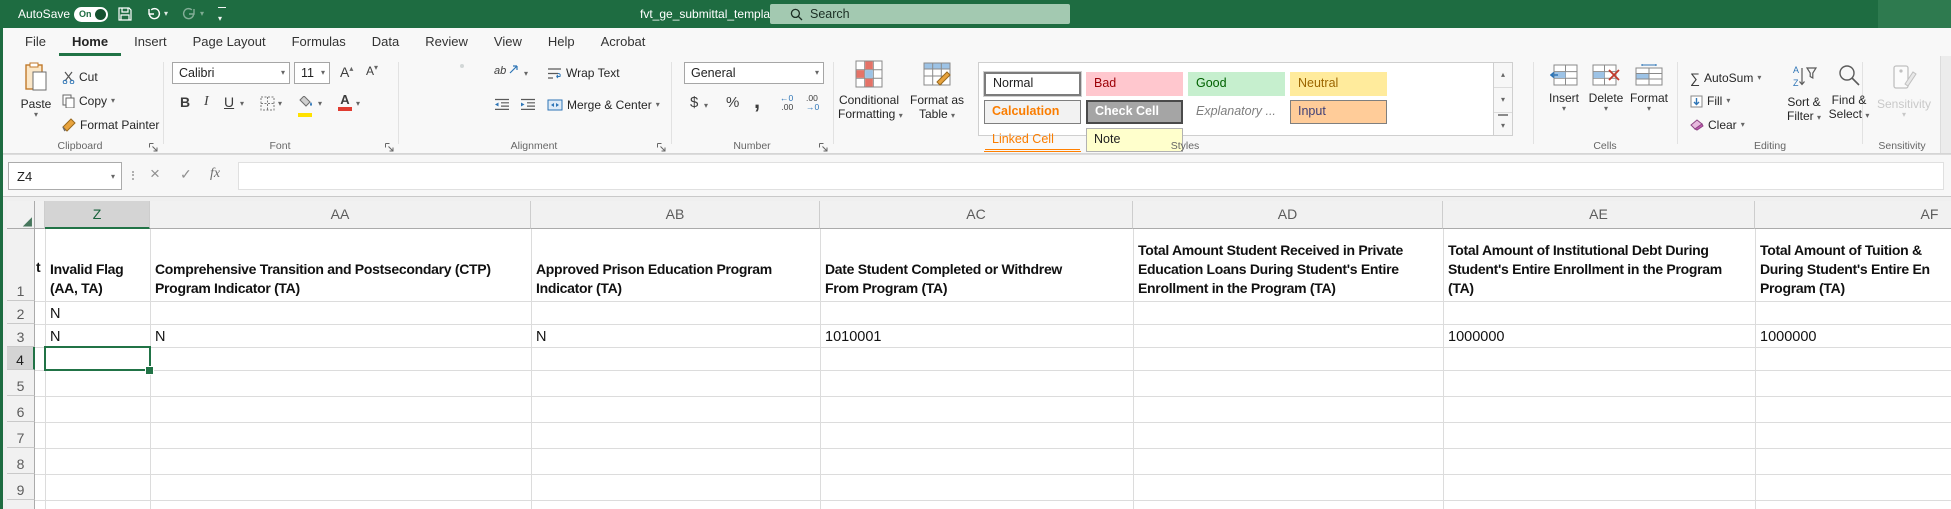 The width and height of the screenshot is (1951, 509). I want to click on customize-quick-access-icon: ▾, so click(222, 16).